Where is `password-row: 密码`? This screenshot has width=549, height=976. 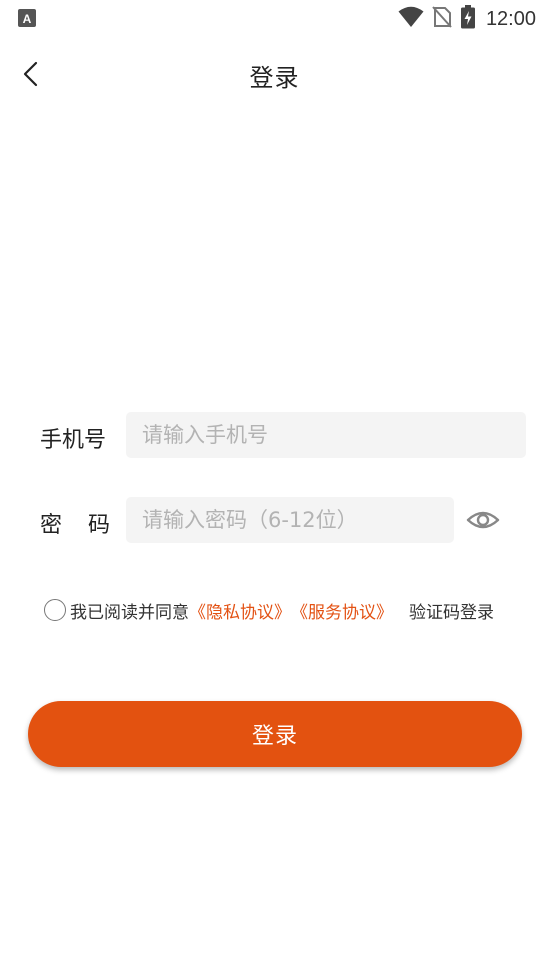
password-row: 密码 is located at coordinates (274, 520).